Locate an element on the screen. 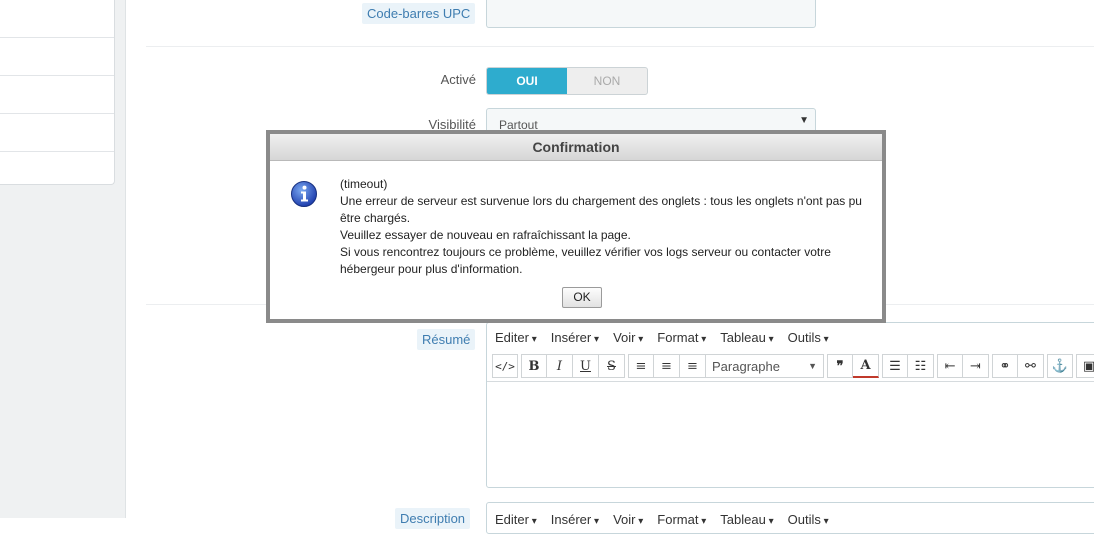 This screenshot has width=1094, height=534. link-icon: ⚭ is located at coordinates (1005, 366).